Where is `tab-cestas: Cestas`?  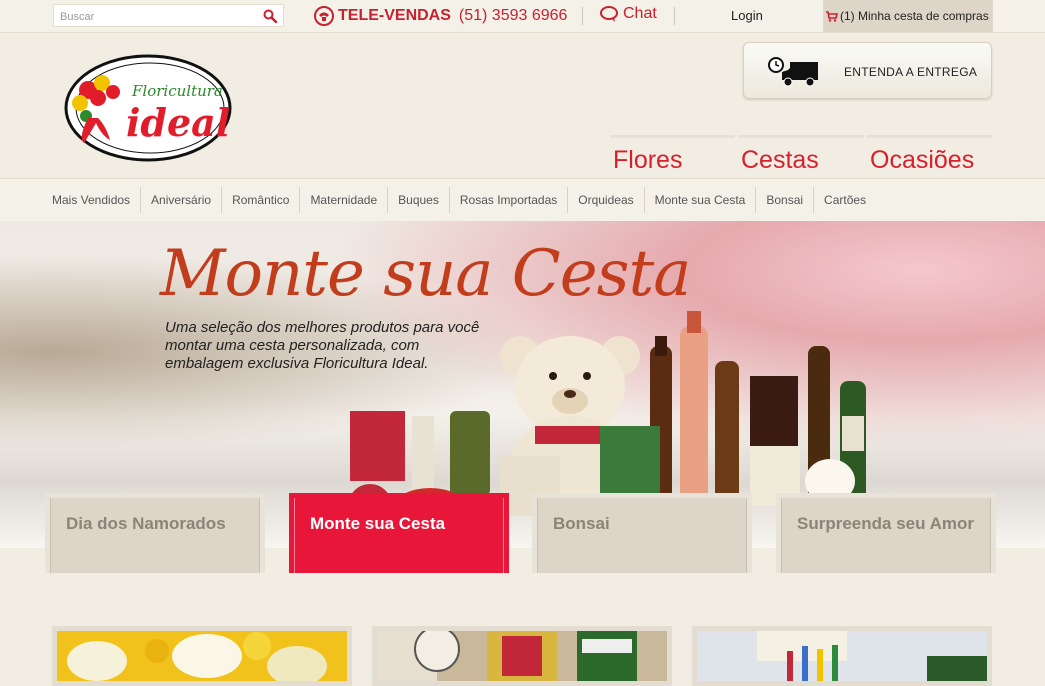 tab-cestas: Cestas is located at coordinates (801, 155).